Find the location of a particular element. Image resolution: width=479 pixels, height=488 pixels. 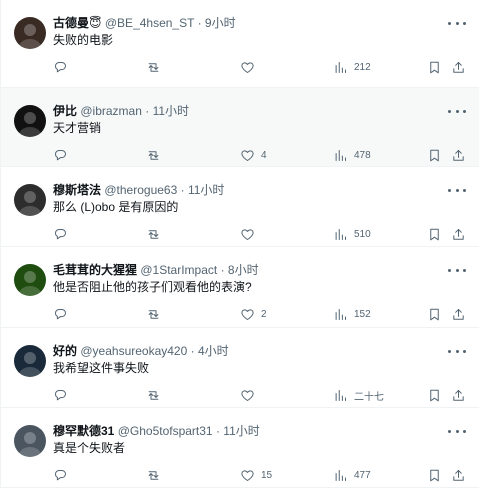

view-count: 478 is located at coordinates (362, 155).